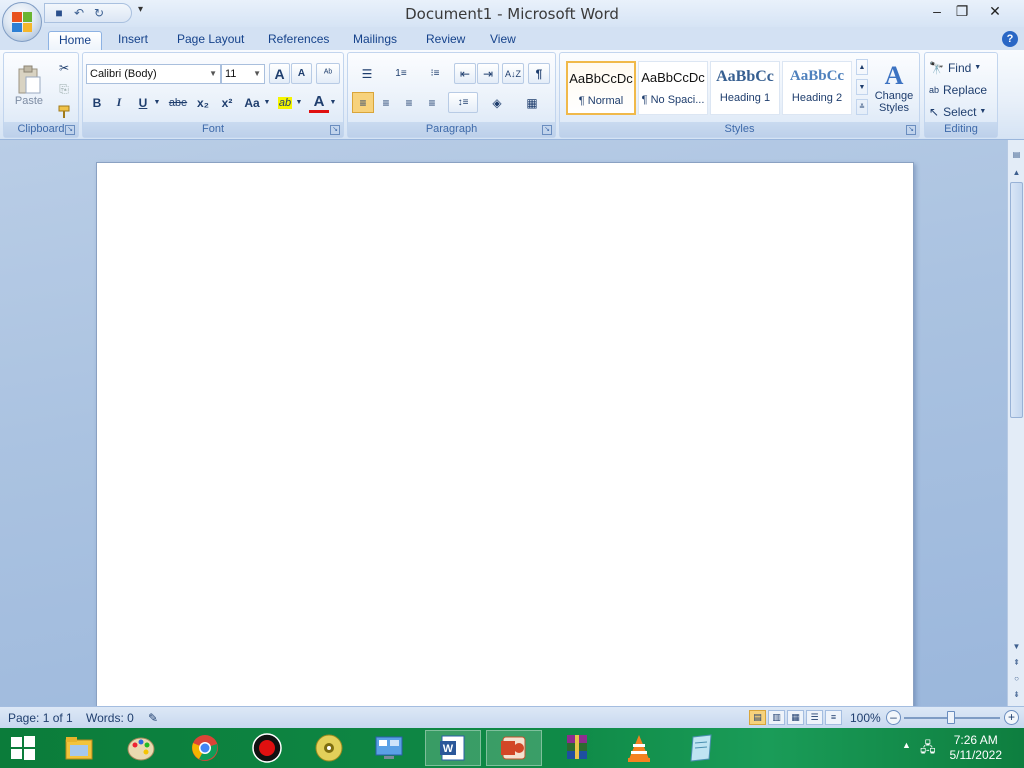  What do you see at coordinates (227, 102) in the screenshot?
I see `superscript-button: x²` at bounding box center [227, 102].